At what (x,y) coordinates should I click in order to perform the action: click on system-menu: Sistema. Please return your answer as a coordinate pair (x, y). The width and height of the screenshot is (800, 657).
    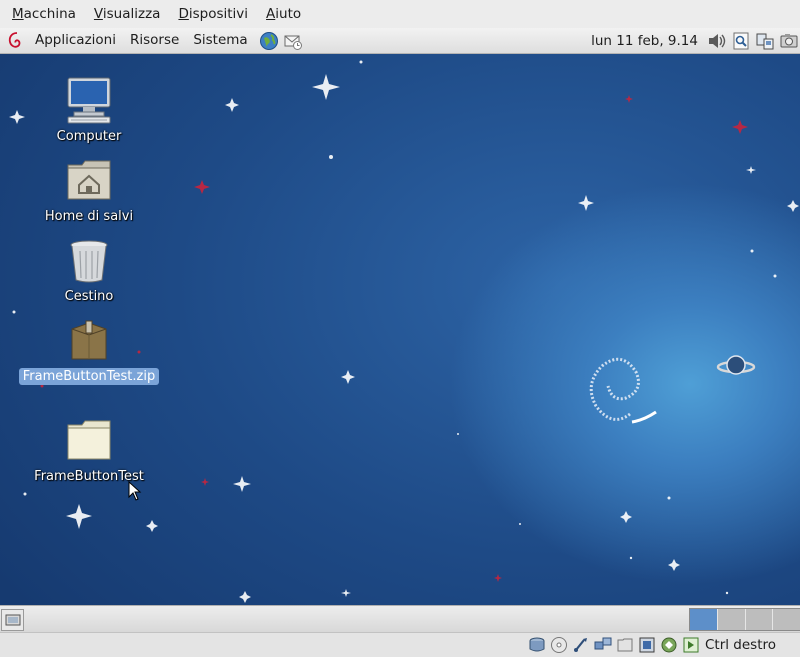
    Looking at the image, I should click on (220, 40).